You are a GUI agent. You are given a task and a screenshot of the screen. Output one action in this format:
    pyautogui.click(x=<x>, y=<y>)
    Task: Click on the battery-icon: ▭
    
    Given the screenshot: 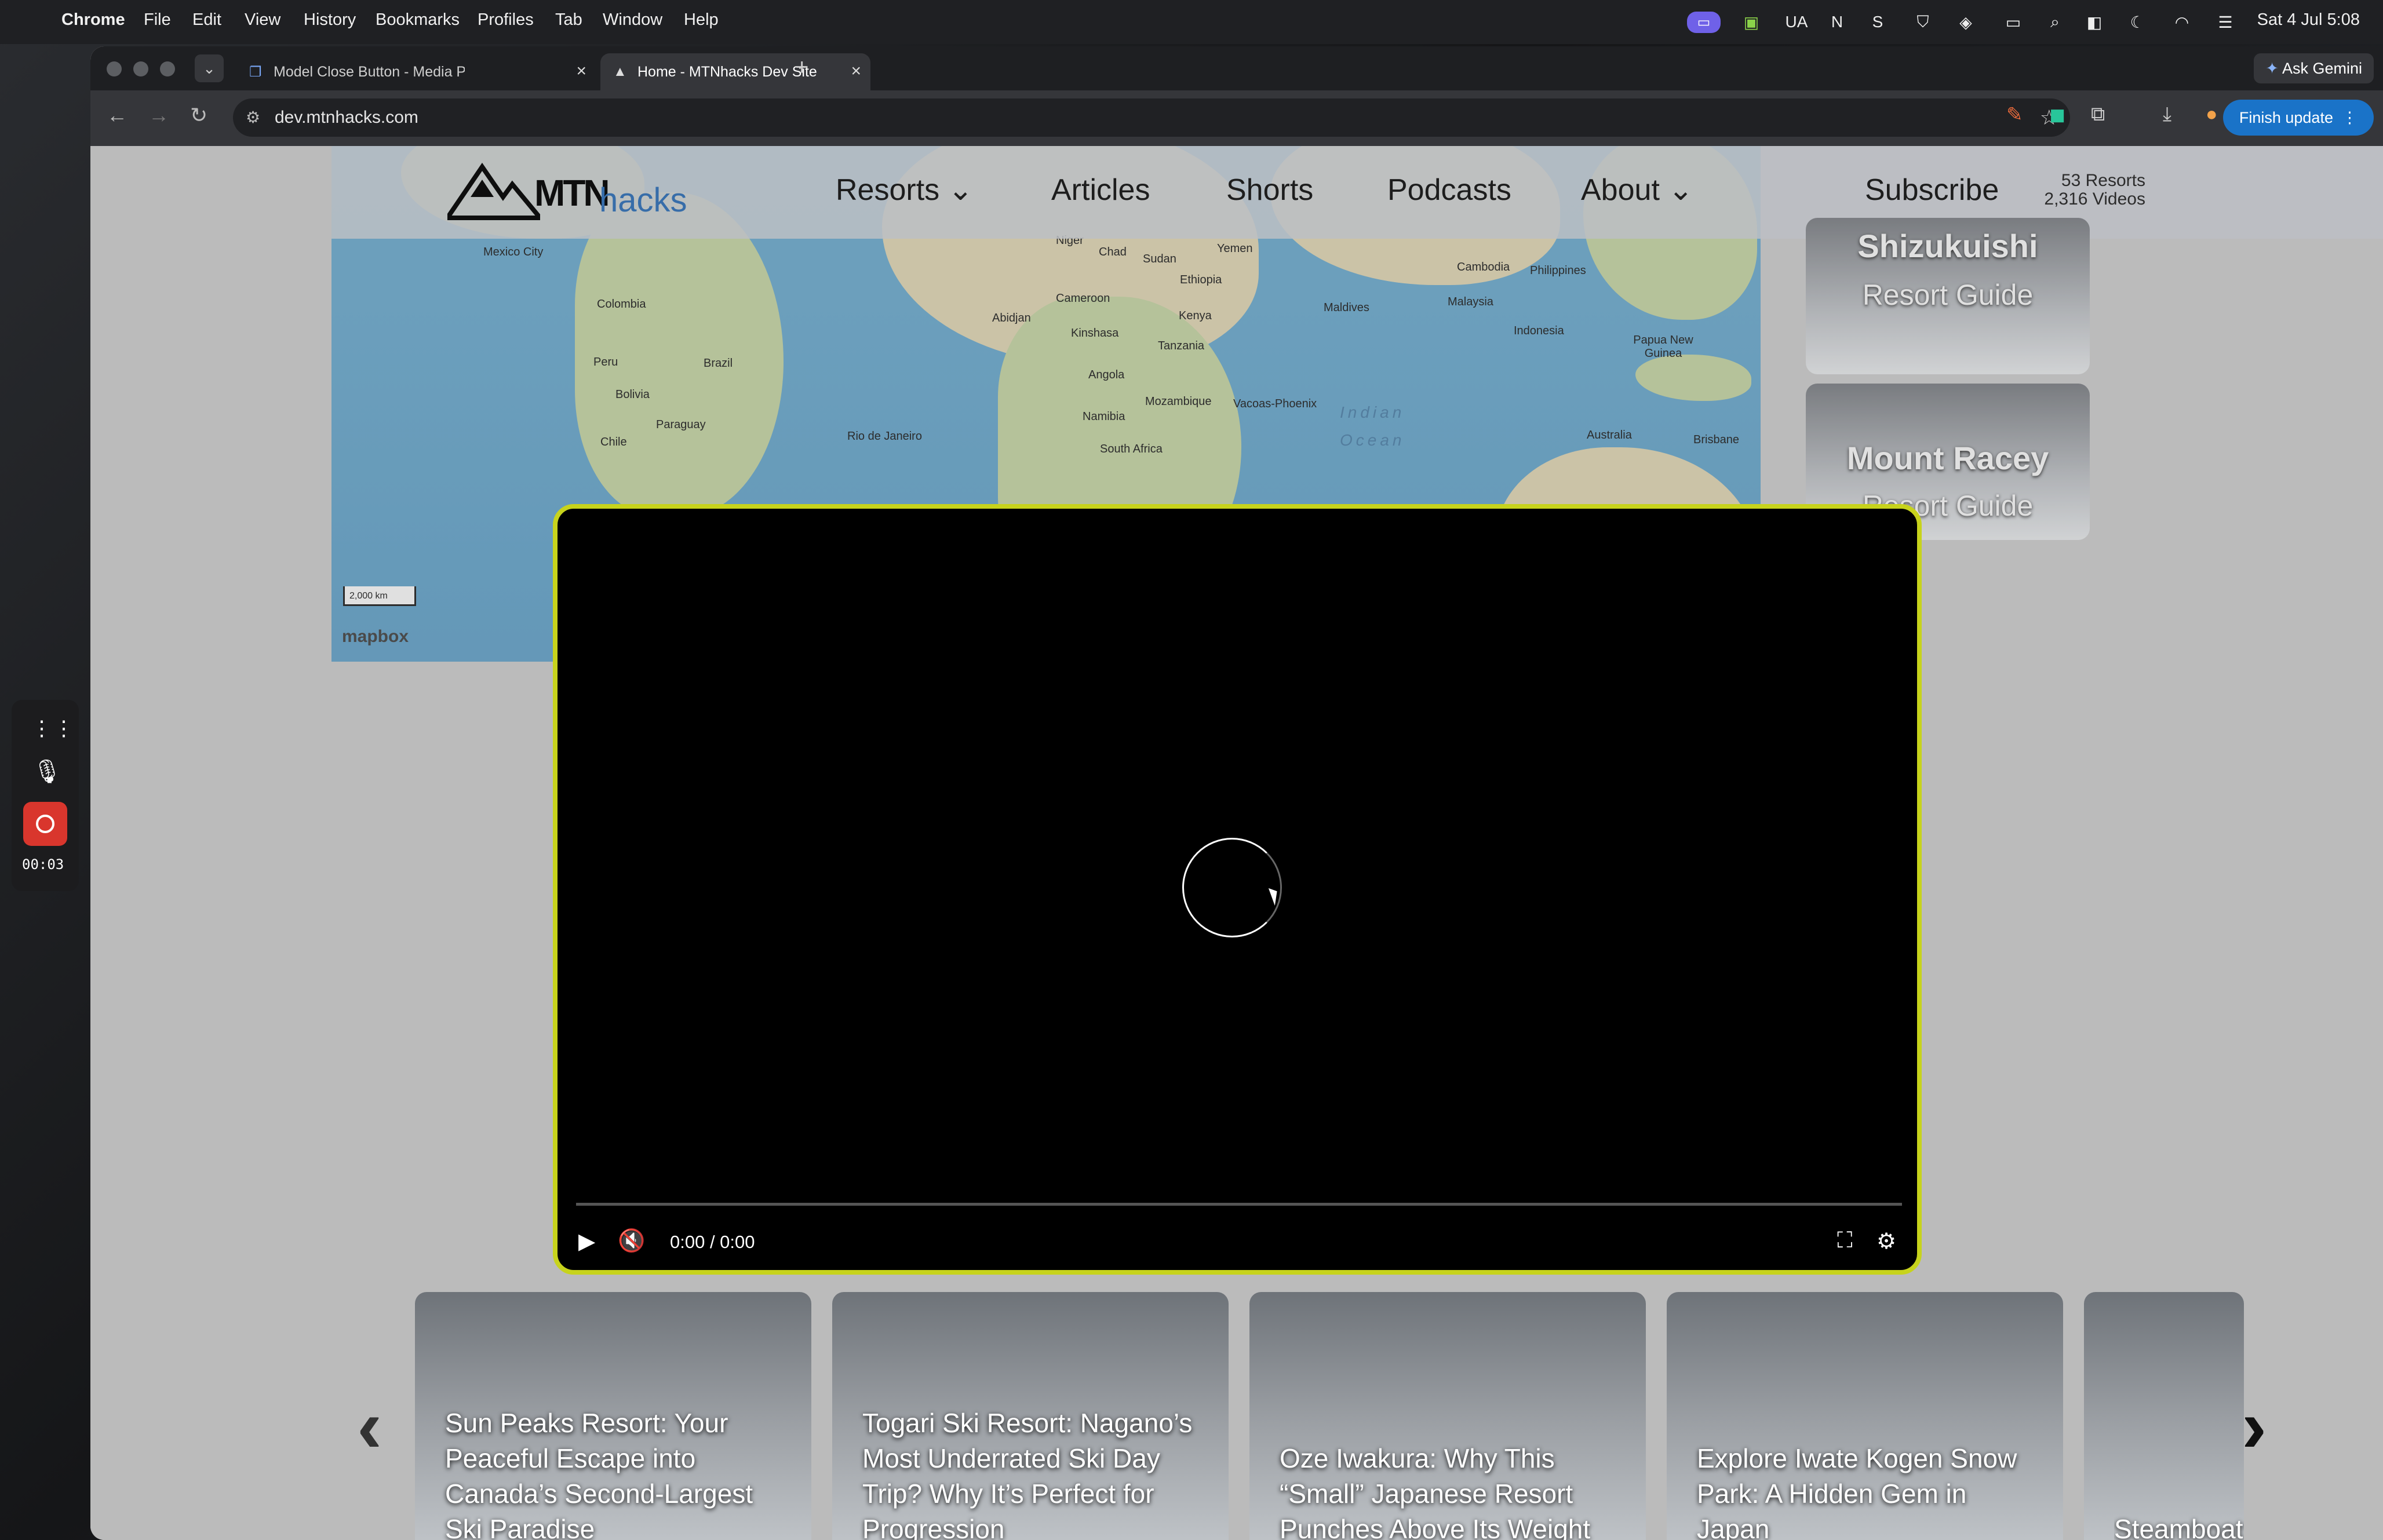 What is the action you would take?
    pyautogui.click(x=2014, y=22)
    